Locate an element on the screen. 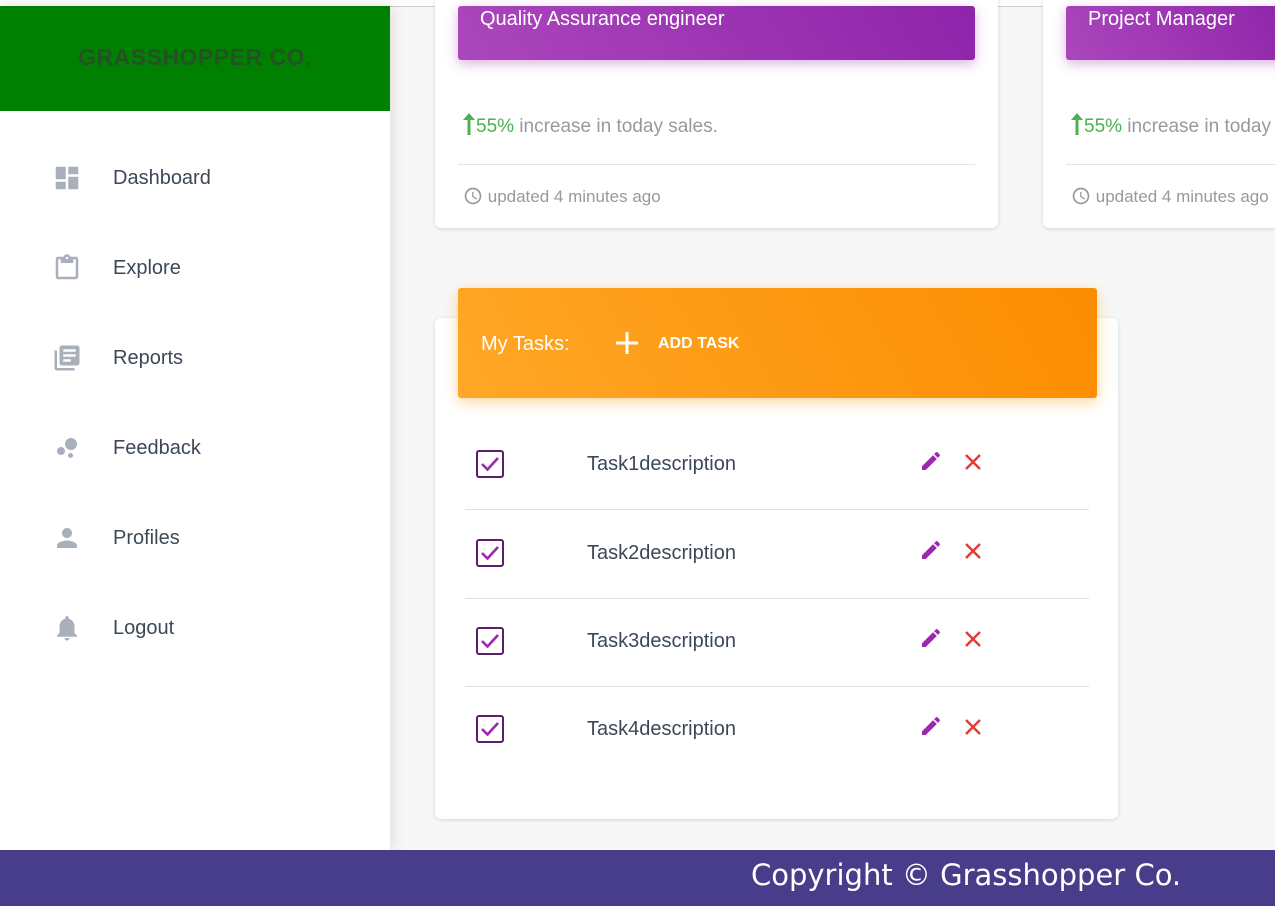  sidebar-item-dashboard: Dashboard is located at coordinates (195, 179).